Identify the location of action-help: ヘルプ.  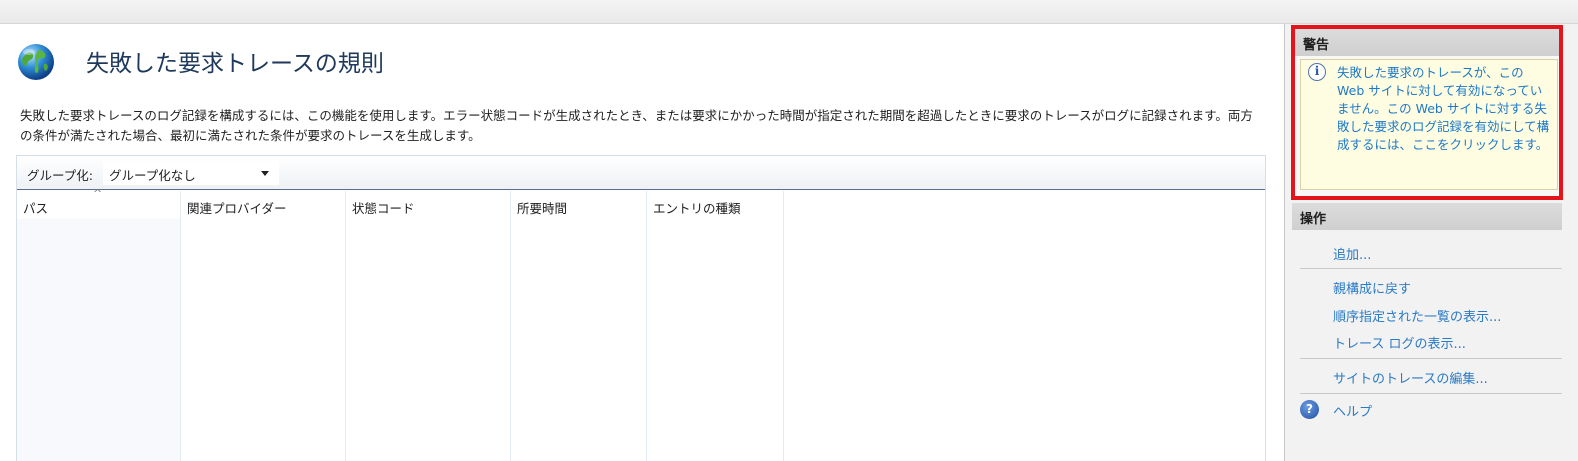
(1352, 410).